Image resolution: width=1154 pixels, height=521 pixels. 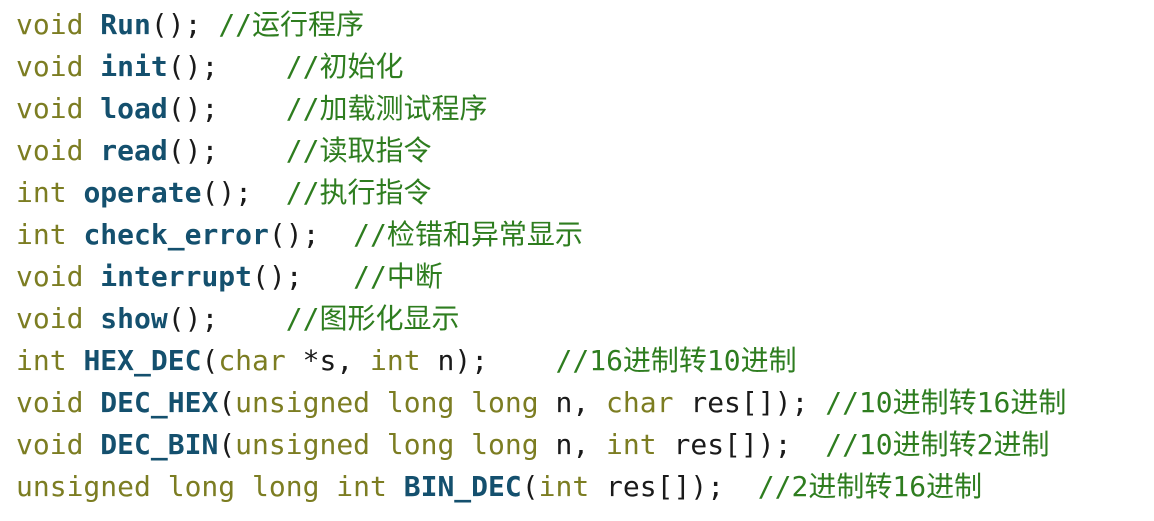 What do you see at coordinates (585, 67) in the screenshot?
I see `code-line: void init(); //初始化` at bounding box center [585, 67].